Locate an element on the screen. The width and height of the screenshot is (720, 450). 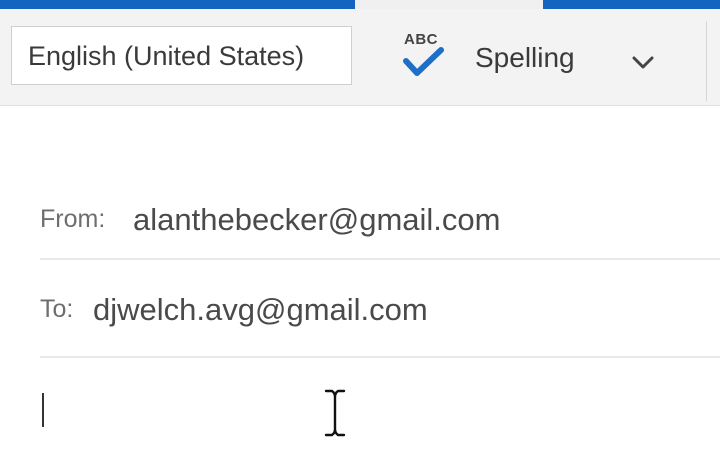
spelling-button: ABC Spelling is located at coordinates (495, 57).